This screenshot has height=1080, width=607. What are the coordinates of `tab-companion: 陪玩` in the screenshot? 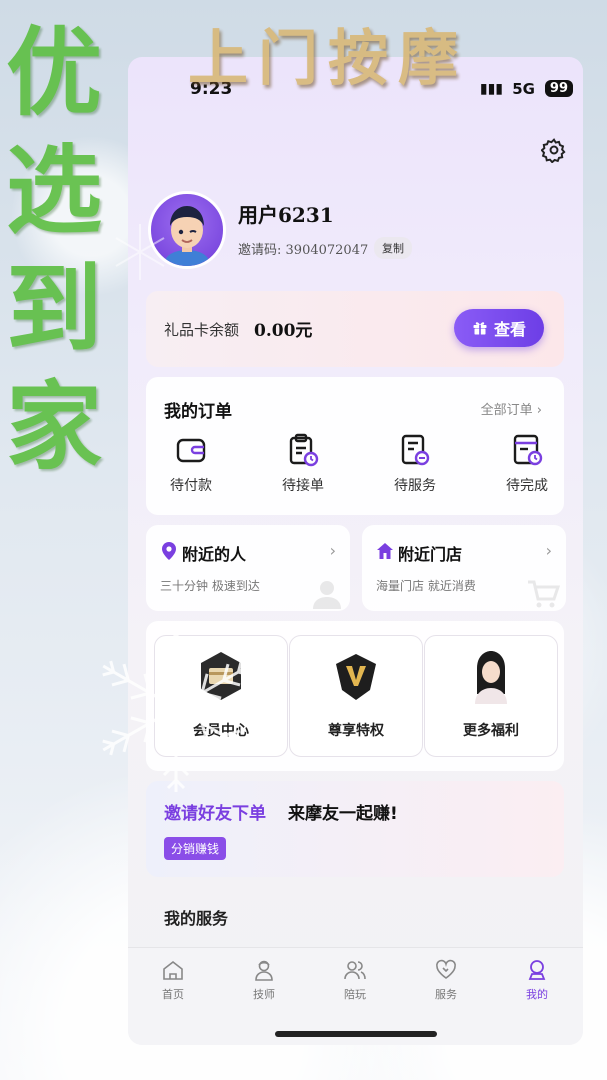 It's located at (355, 980).